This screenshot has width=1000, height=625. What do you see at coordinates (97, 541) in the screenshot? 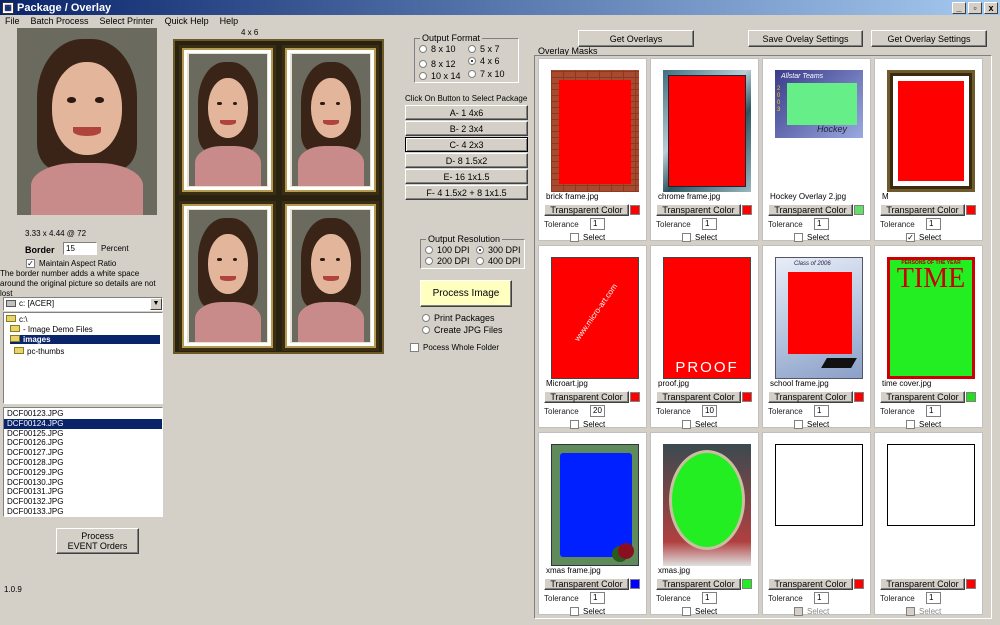
I see `process-event-orders-button: Process EVENT Orders` at bounding box center [97, 541].